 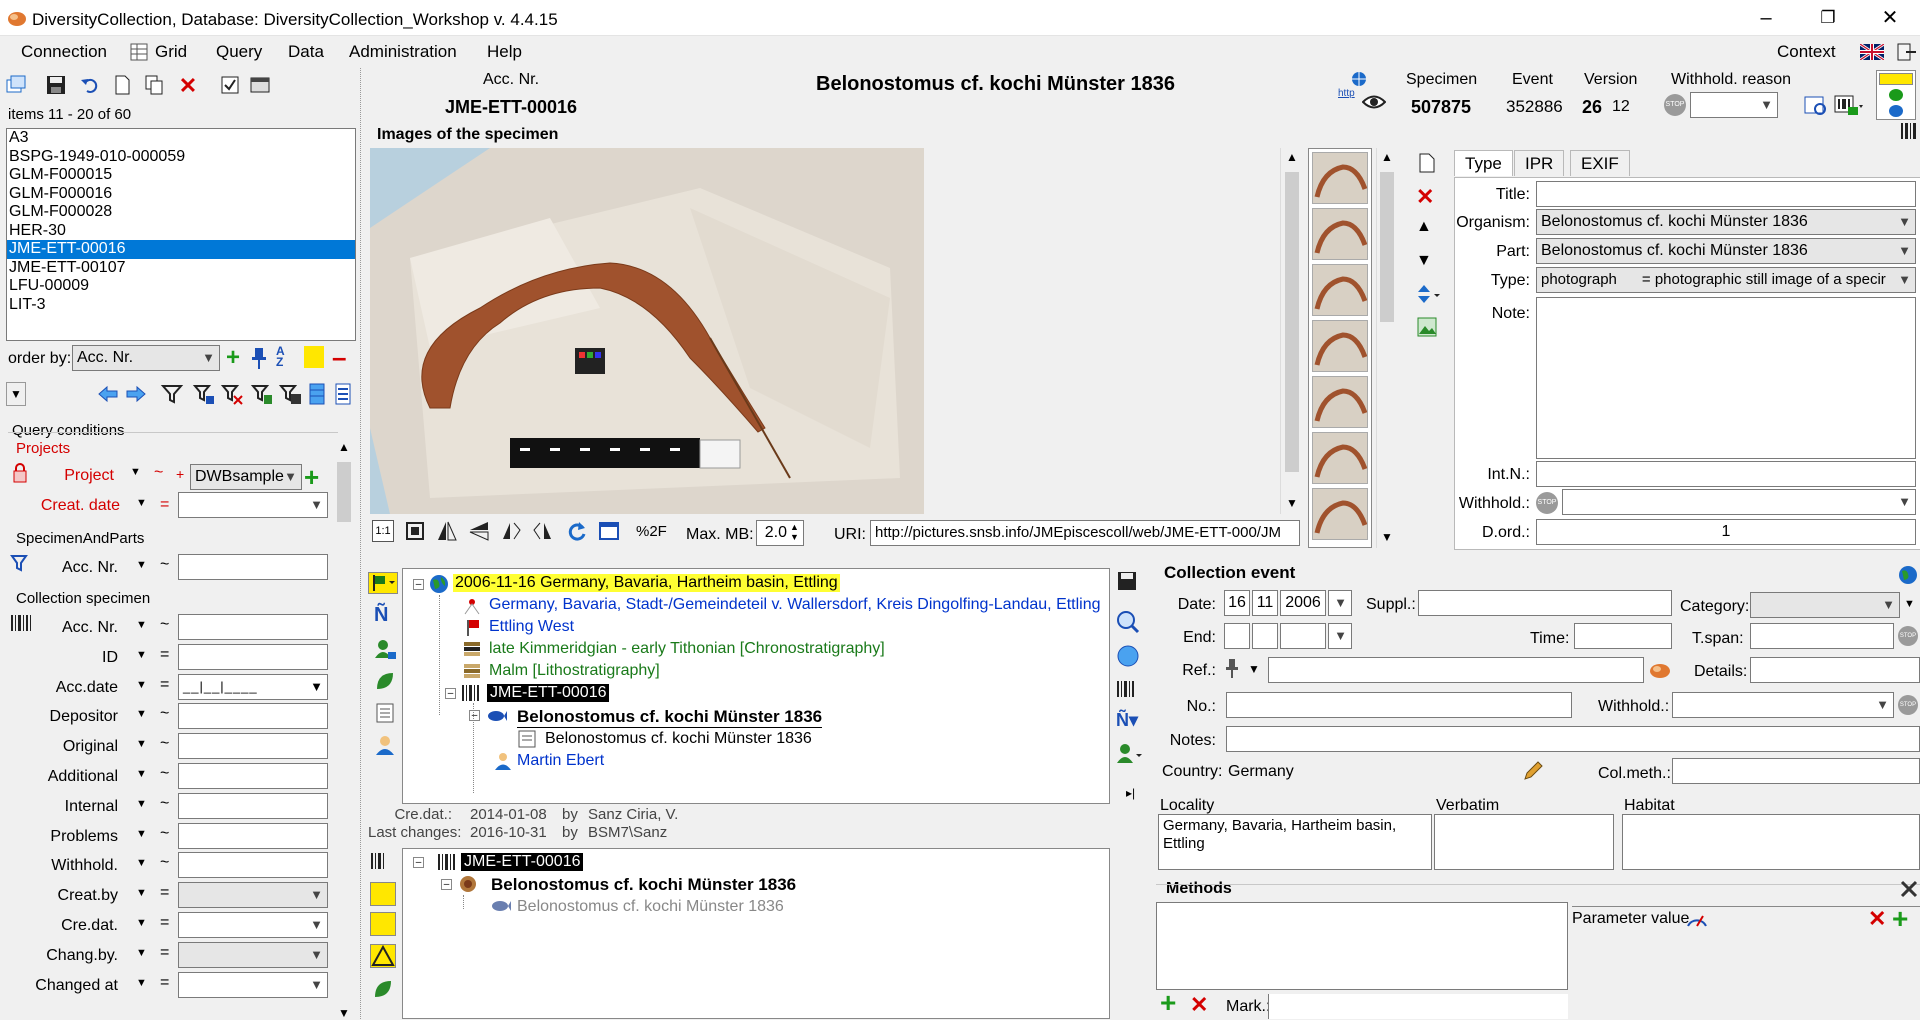 I want to click on image-scrollbar: ▲ ▼, so click(x=1291, y=331).